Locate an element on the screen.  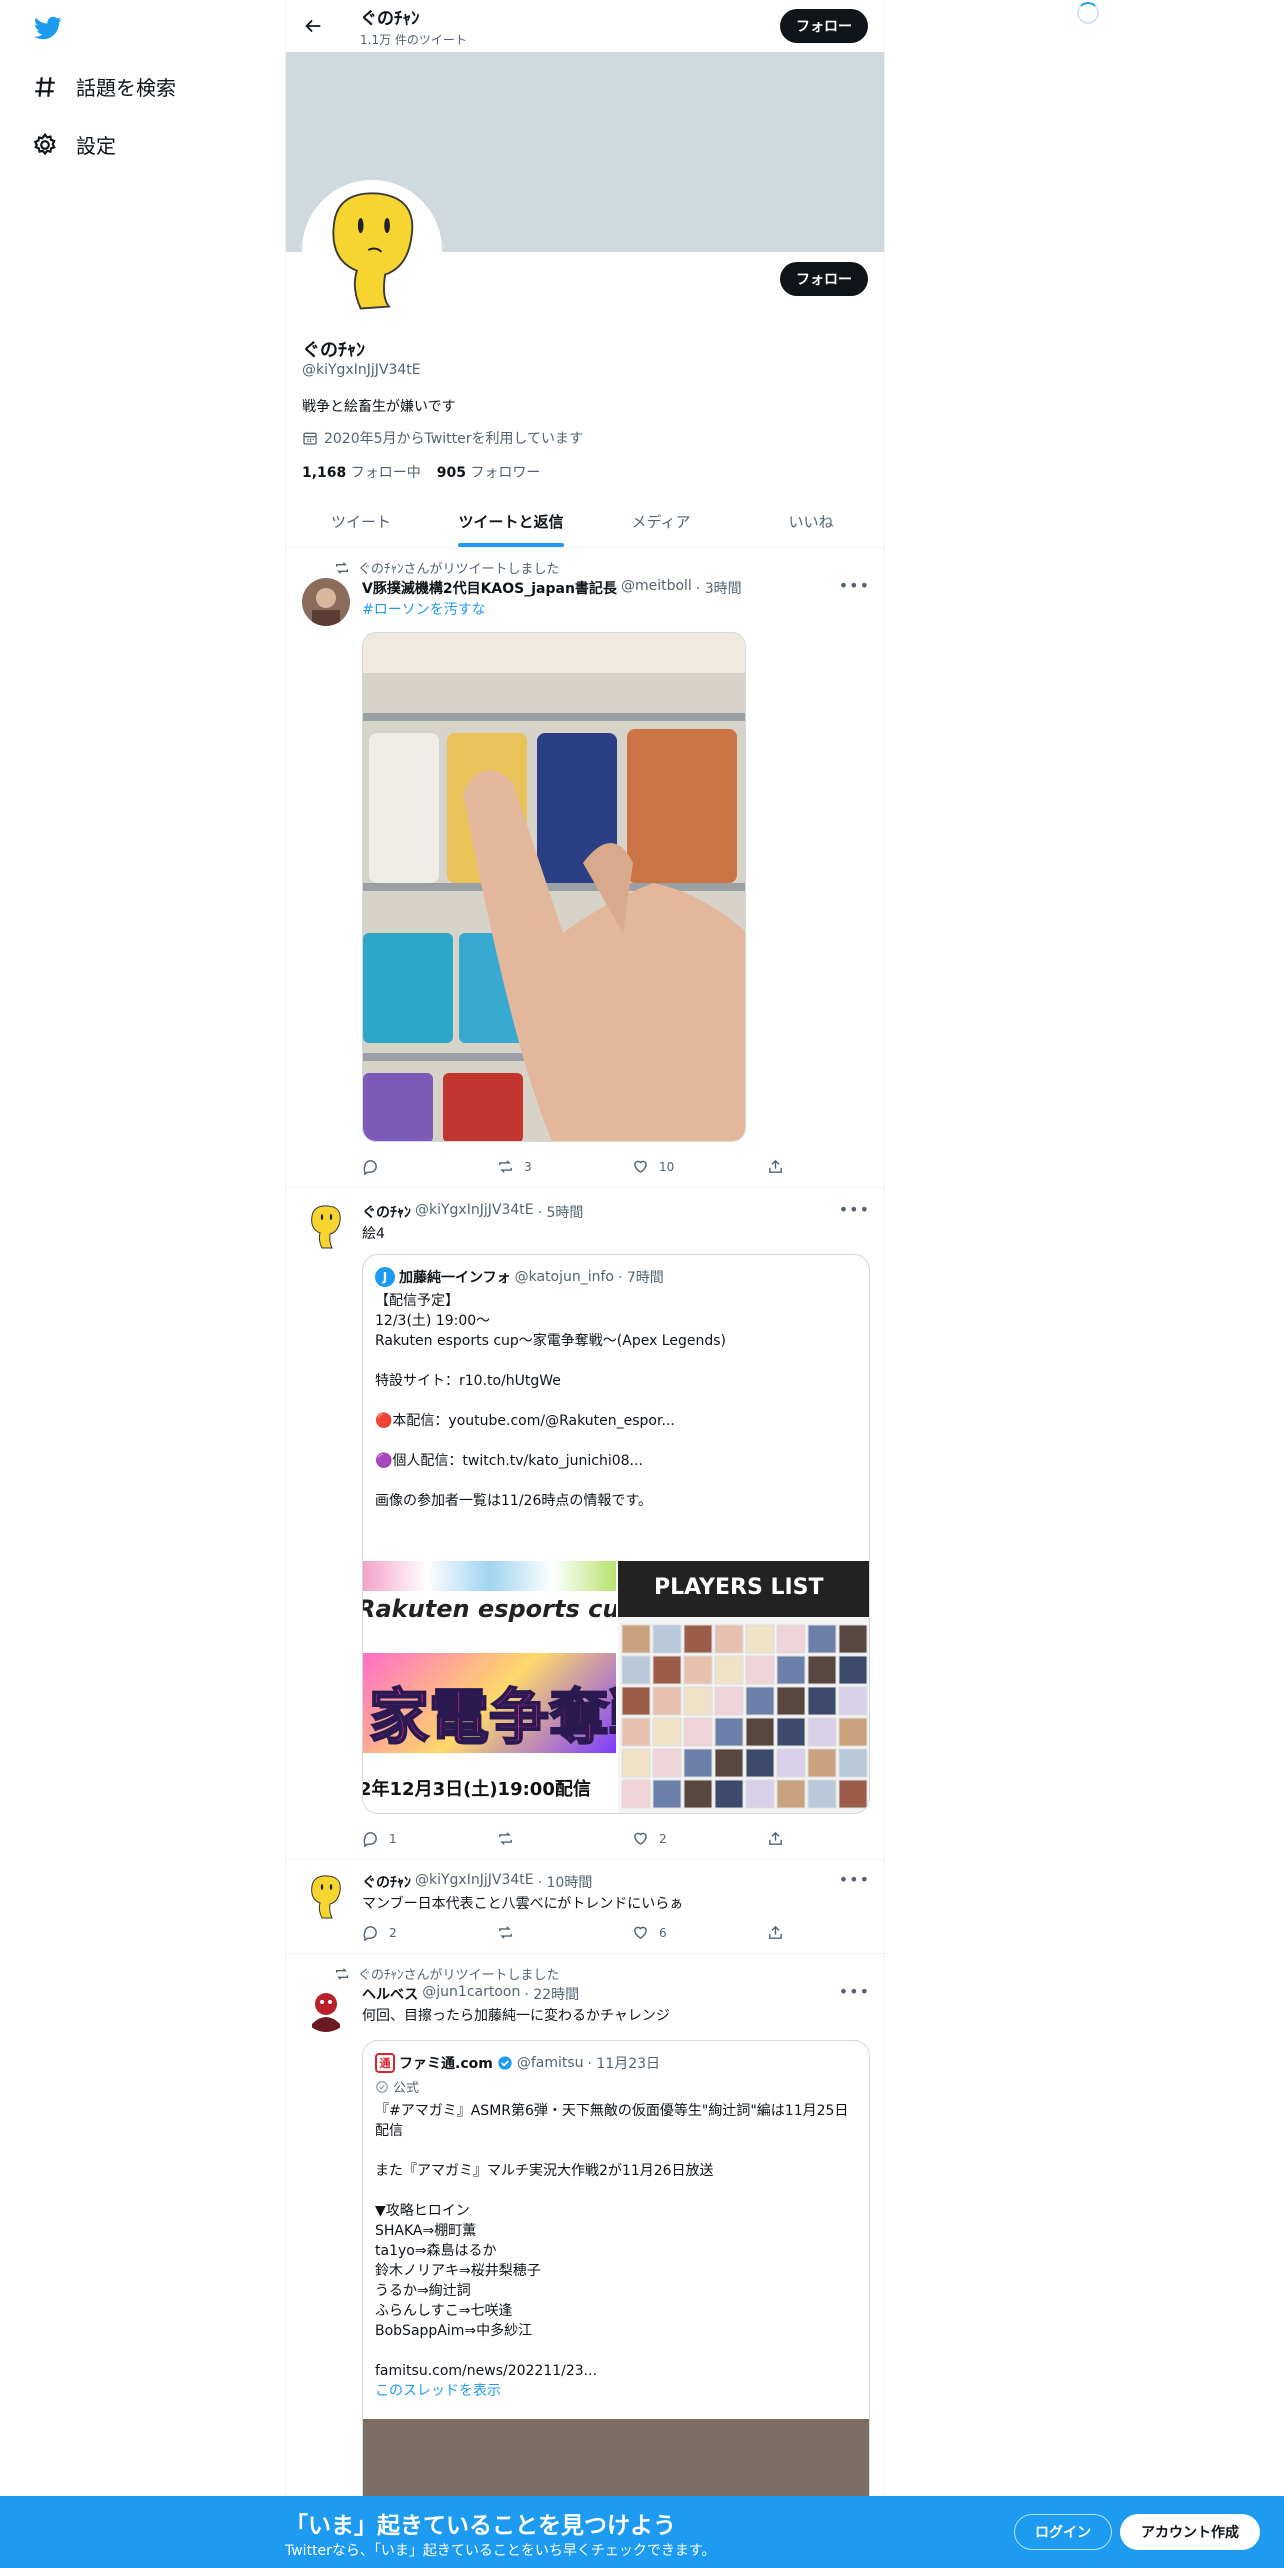
back-arrow-icon is located at coordinates (313, 26).